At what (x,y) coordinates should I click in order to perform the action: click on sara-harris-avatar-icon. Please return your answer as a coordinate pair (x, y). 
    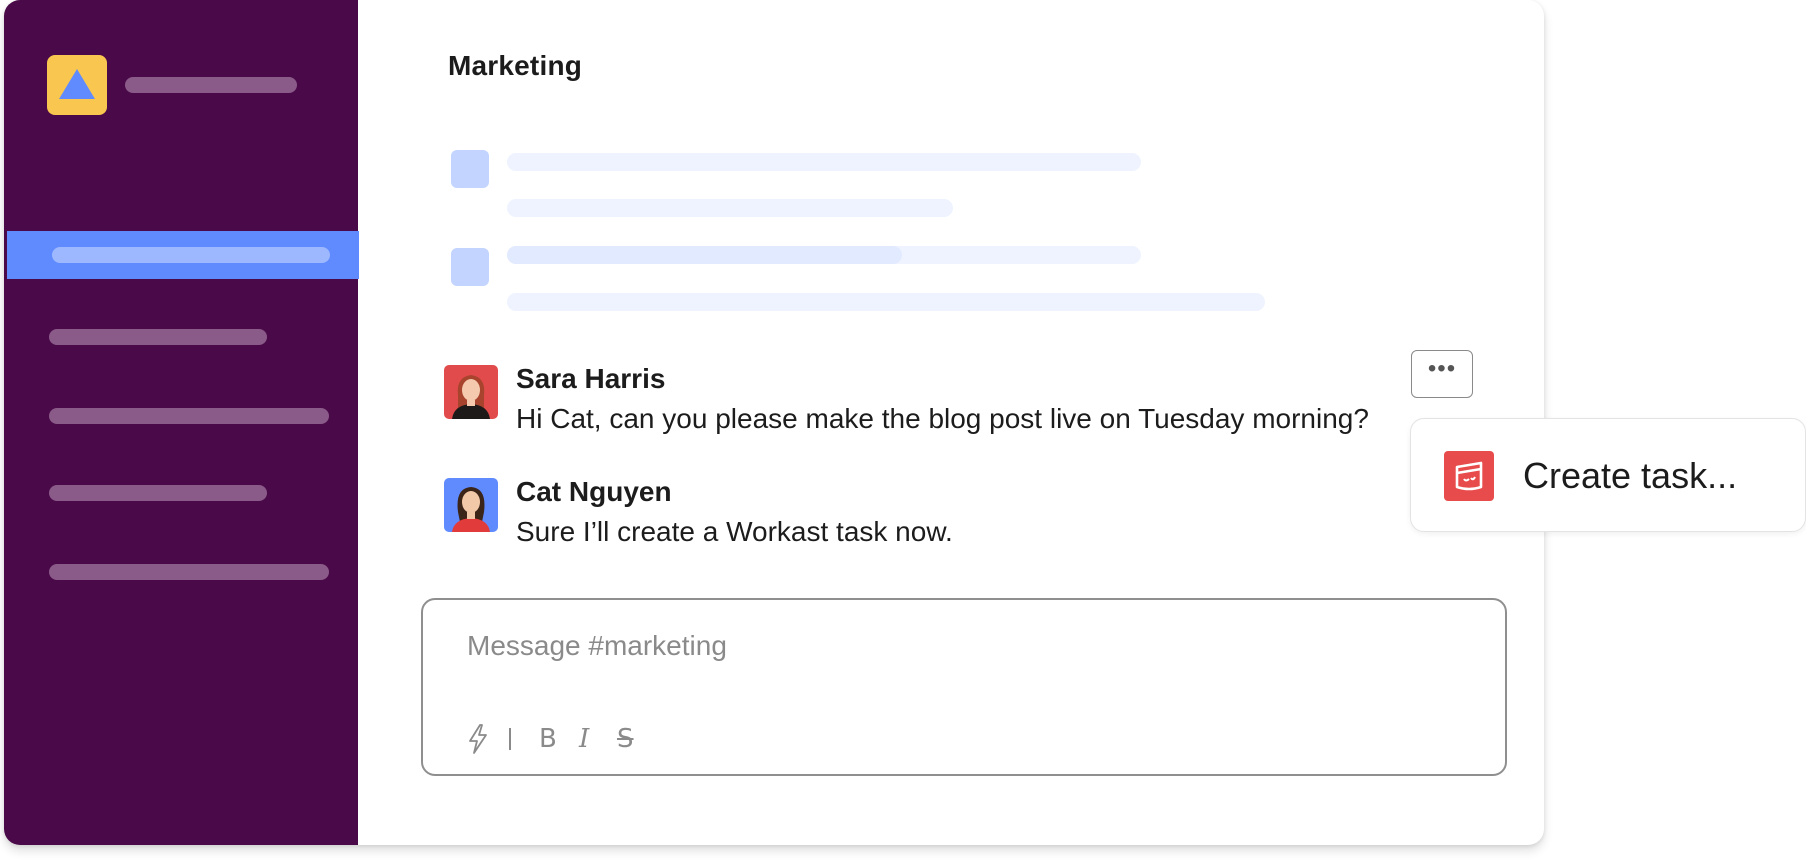
    Looking at the image, I should click on (471, 392).